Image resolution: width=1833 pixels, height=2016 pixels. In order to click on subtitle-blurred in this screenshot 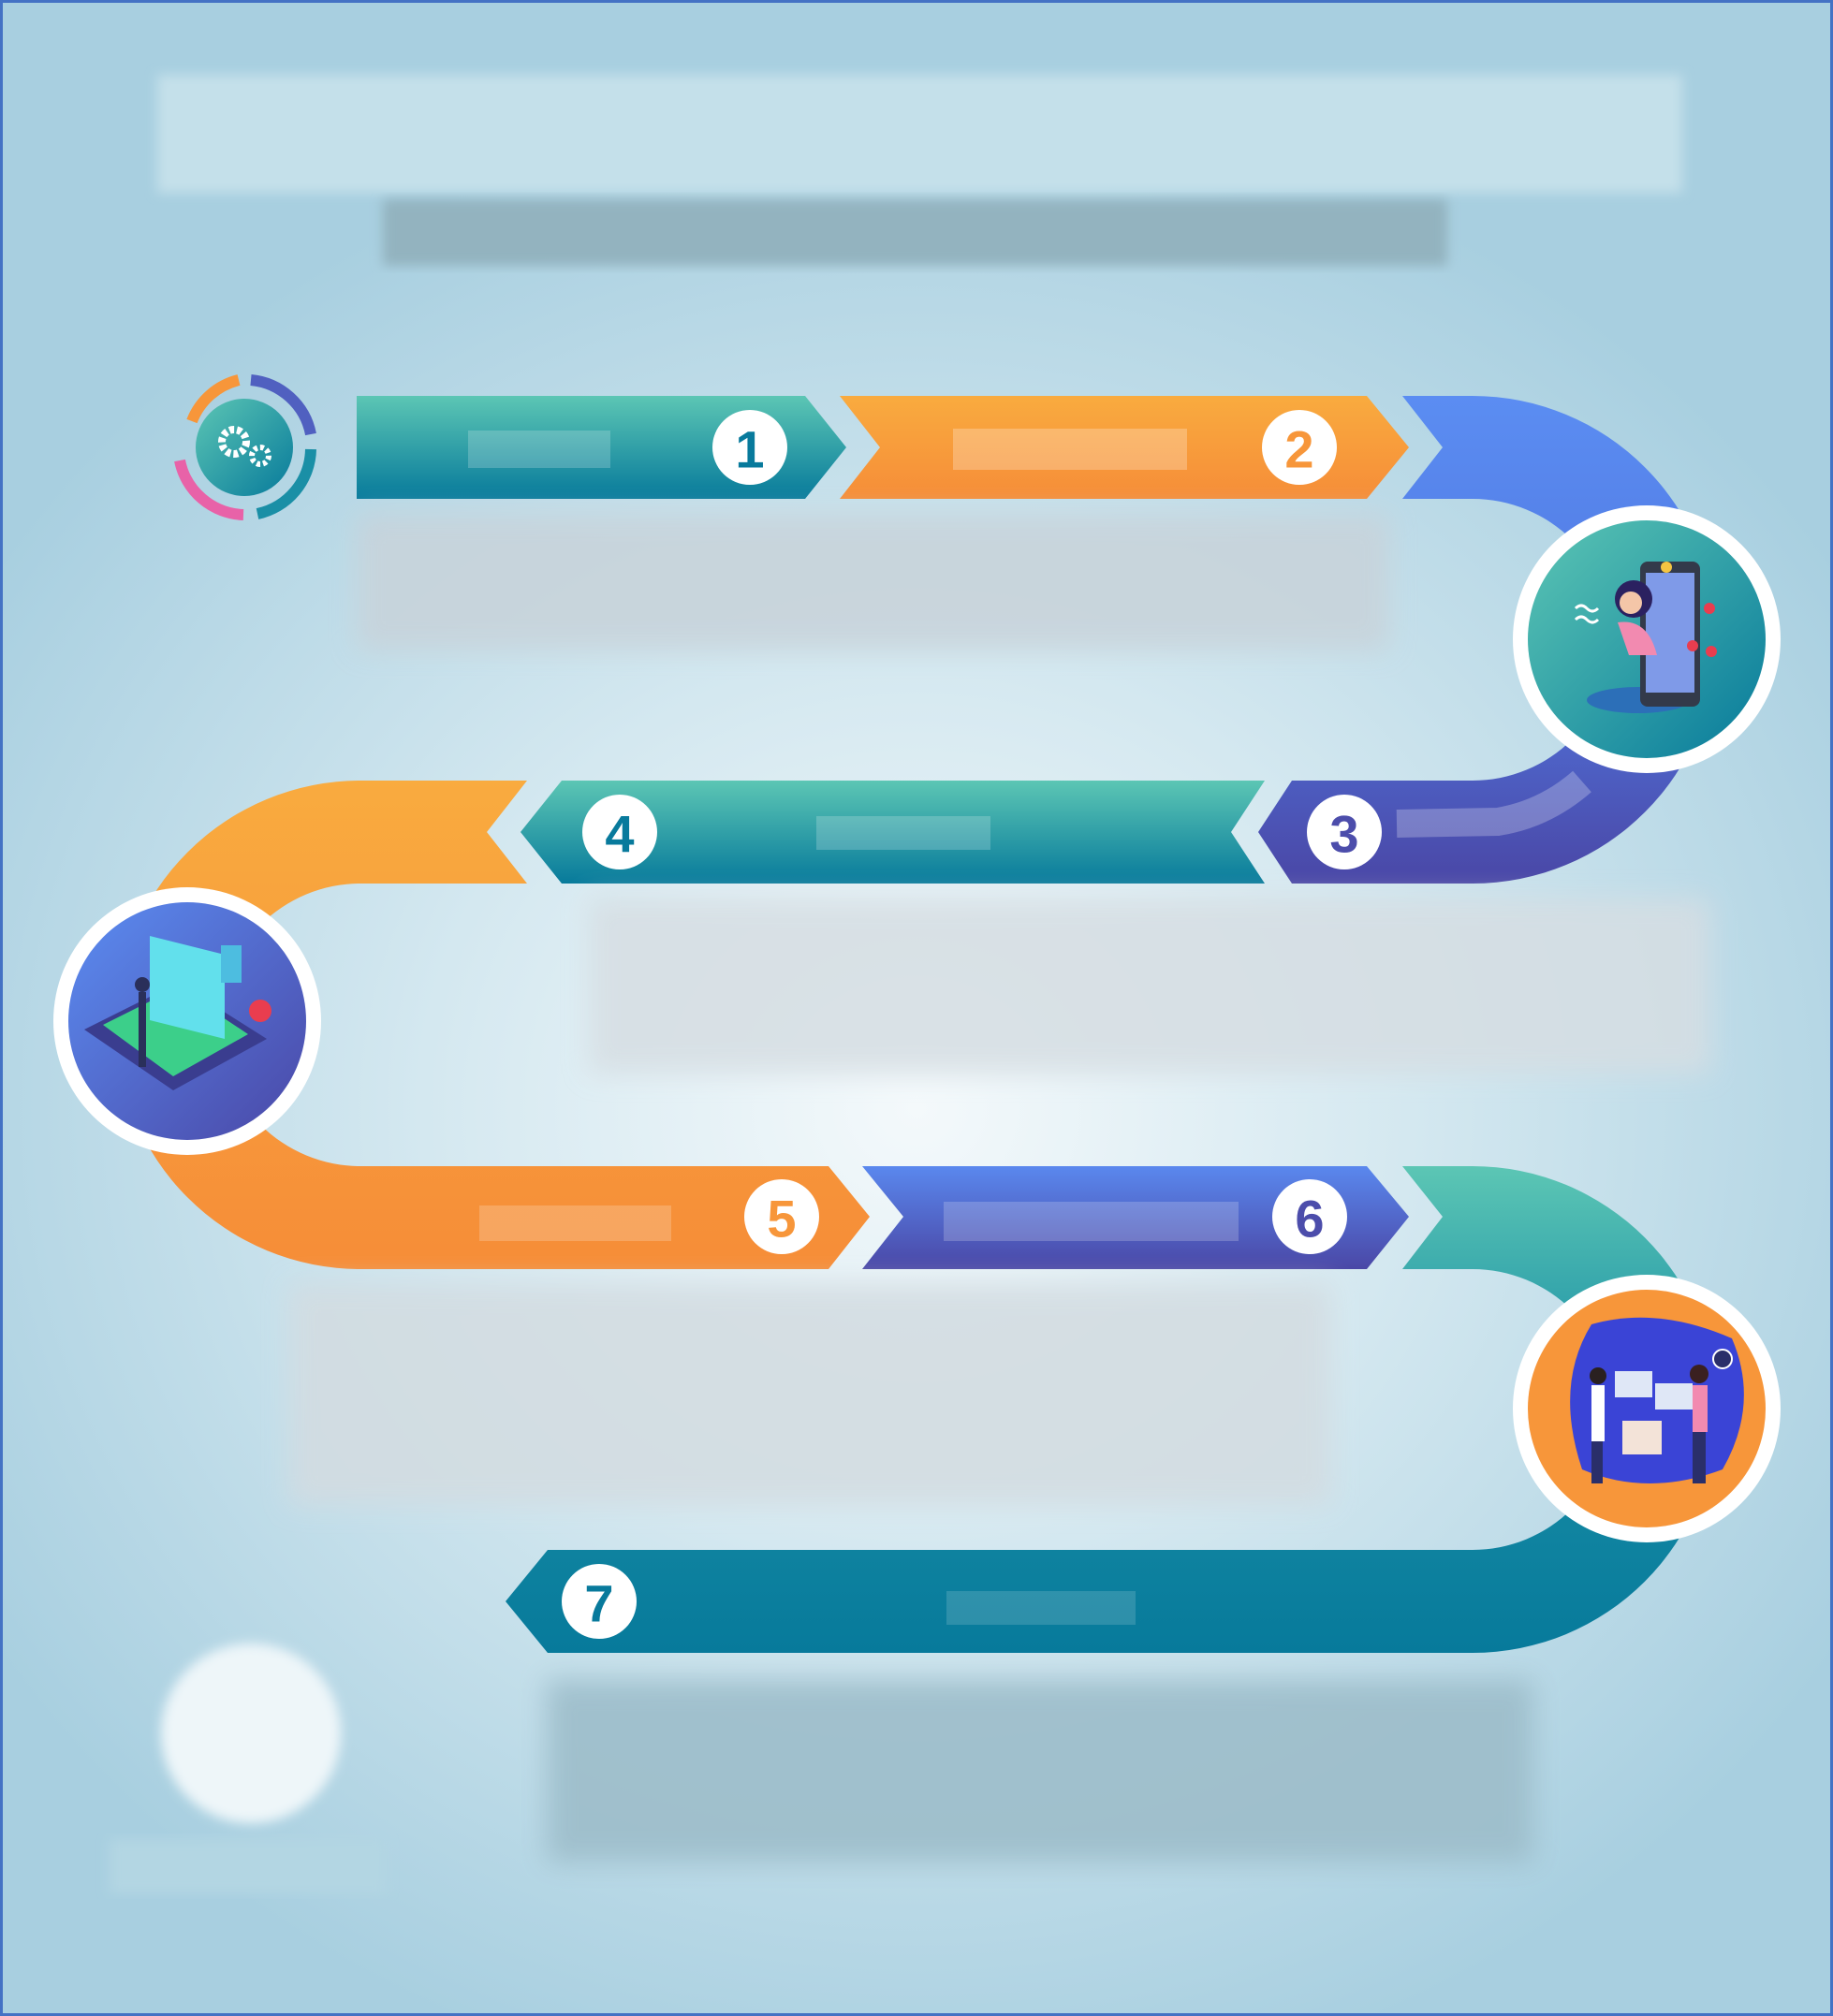, I will do `click(915, 232)`.